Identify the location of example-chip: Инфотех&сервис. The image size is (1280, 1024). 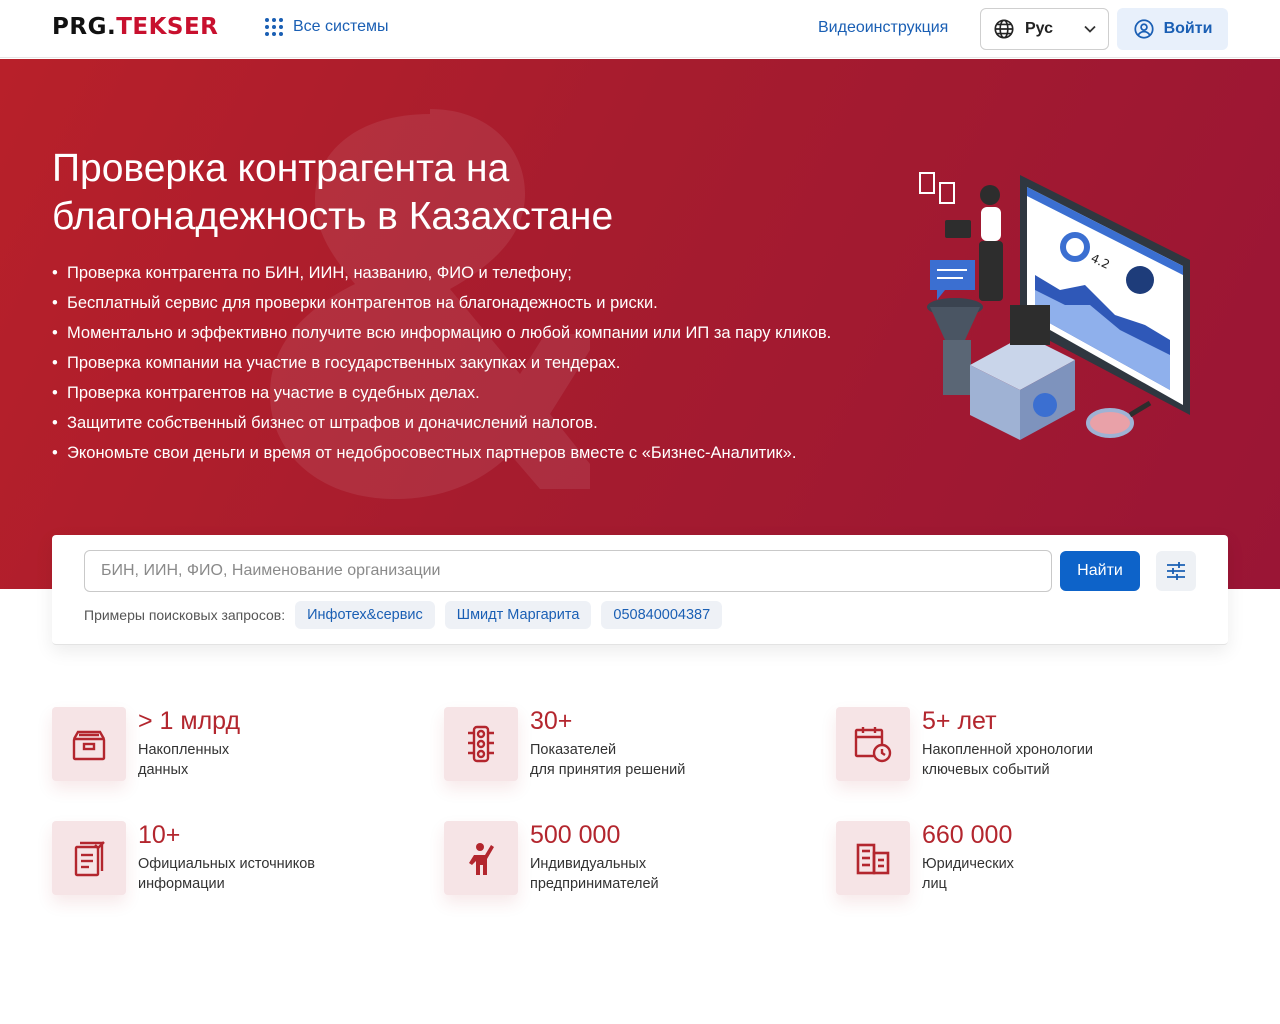
(365, 615).